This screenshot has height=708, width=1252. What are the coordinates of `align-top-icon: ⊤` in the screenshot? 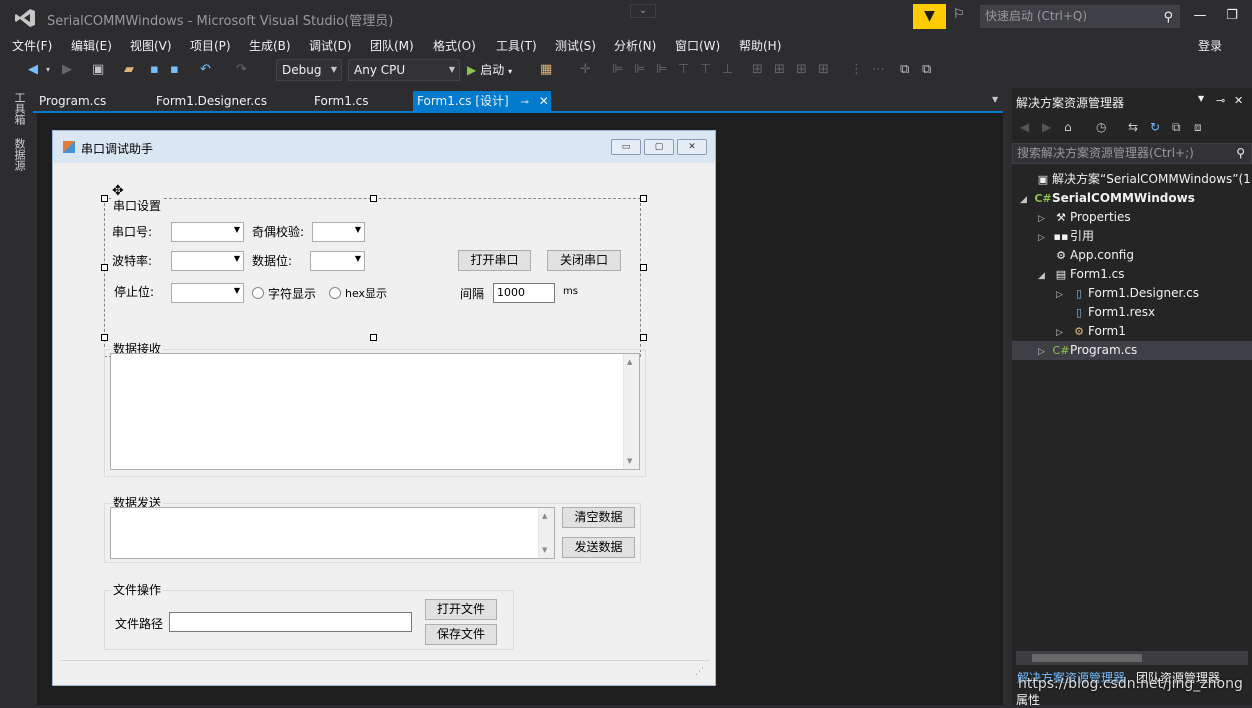 It's located at (683, 70).